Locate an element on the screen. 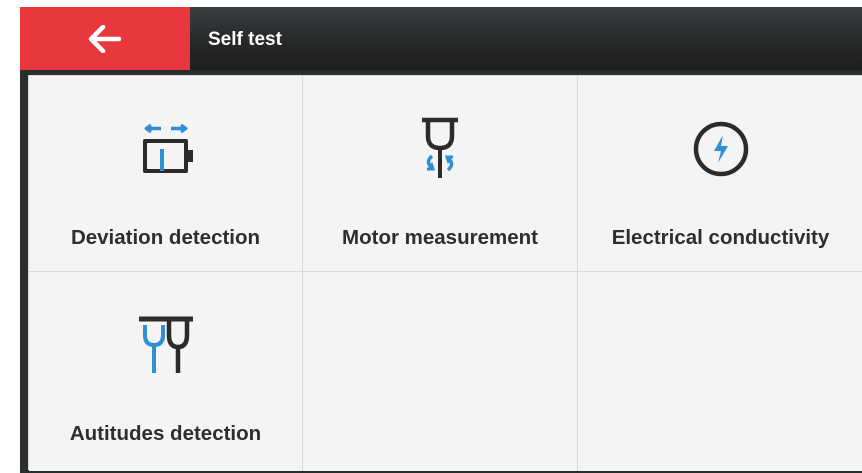  deviation-detection-label: Deviation detection is located at coordinates (165, 237).